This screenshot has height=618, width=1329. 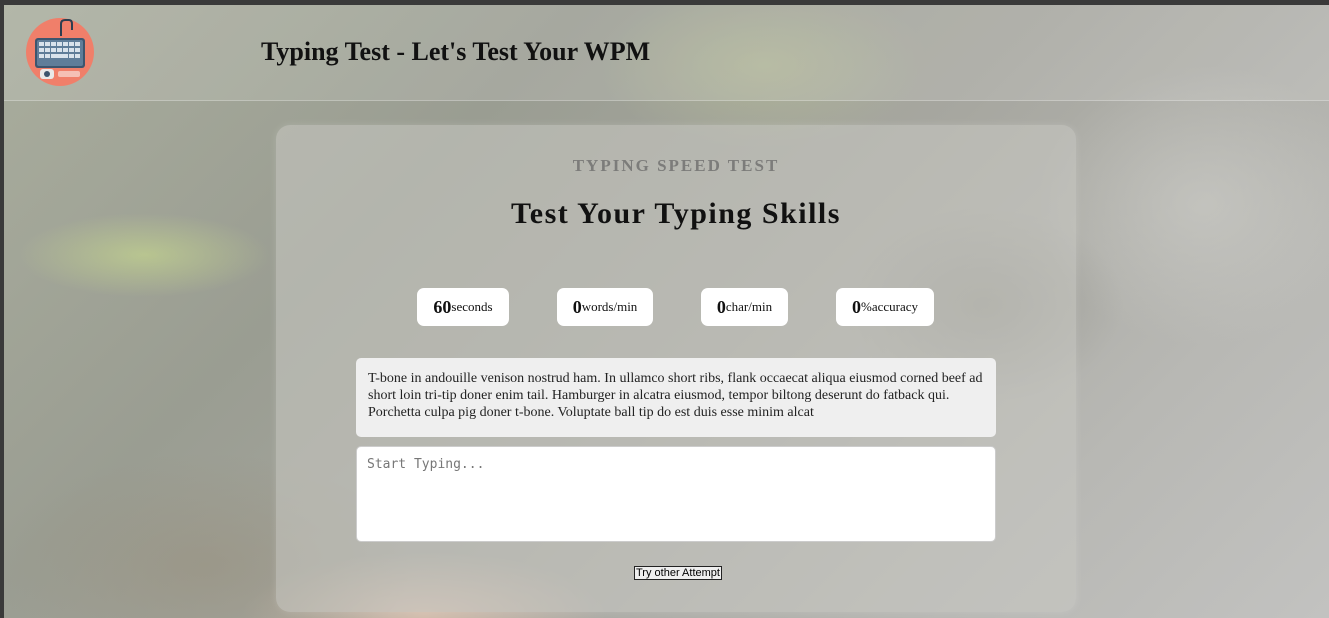 I want to click on stat-wpm-value: 0, so click(x=577, y=306).